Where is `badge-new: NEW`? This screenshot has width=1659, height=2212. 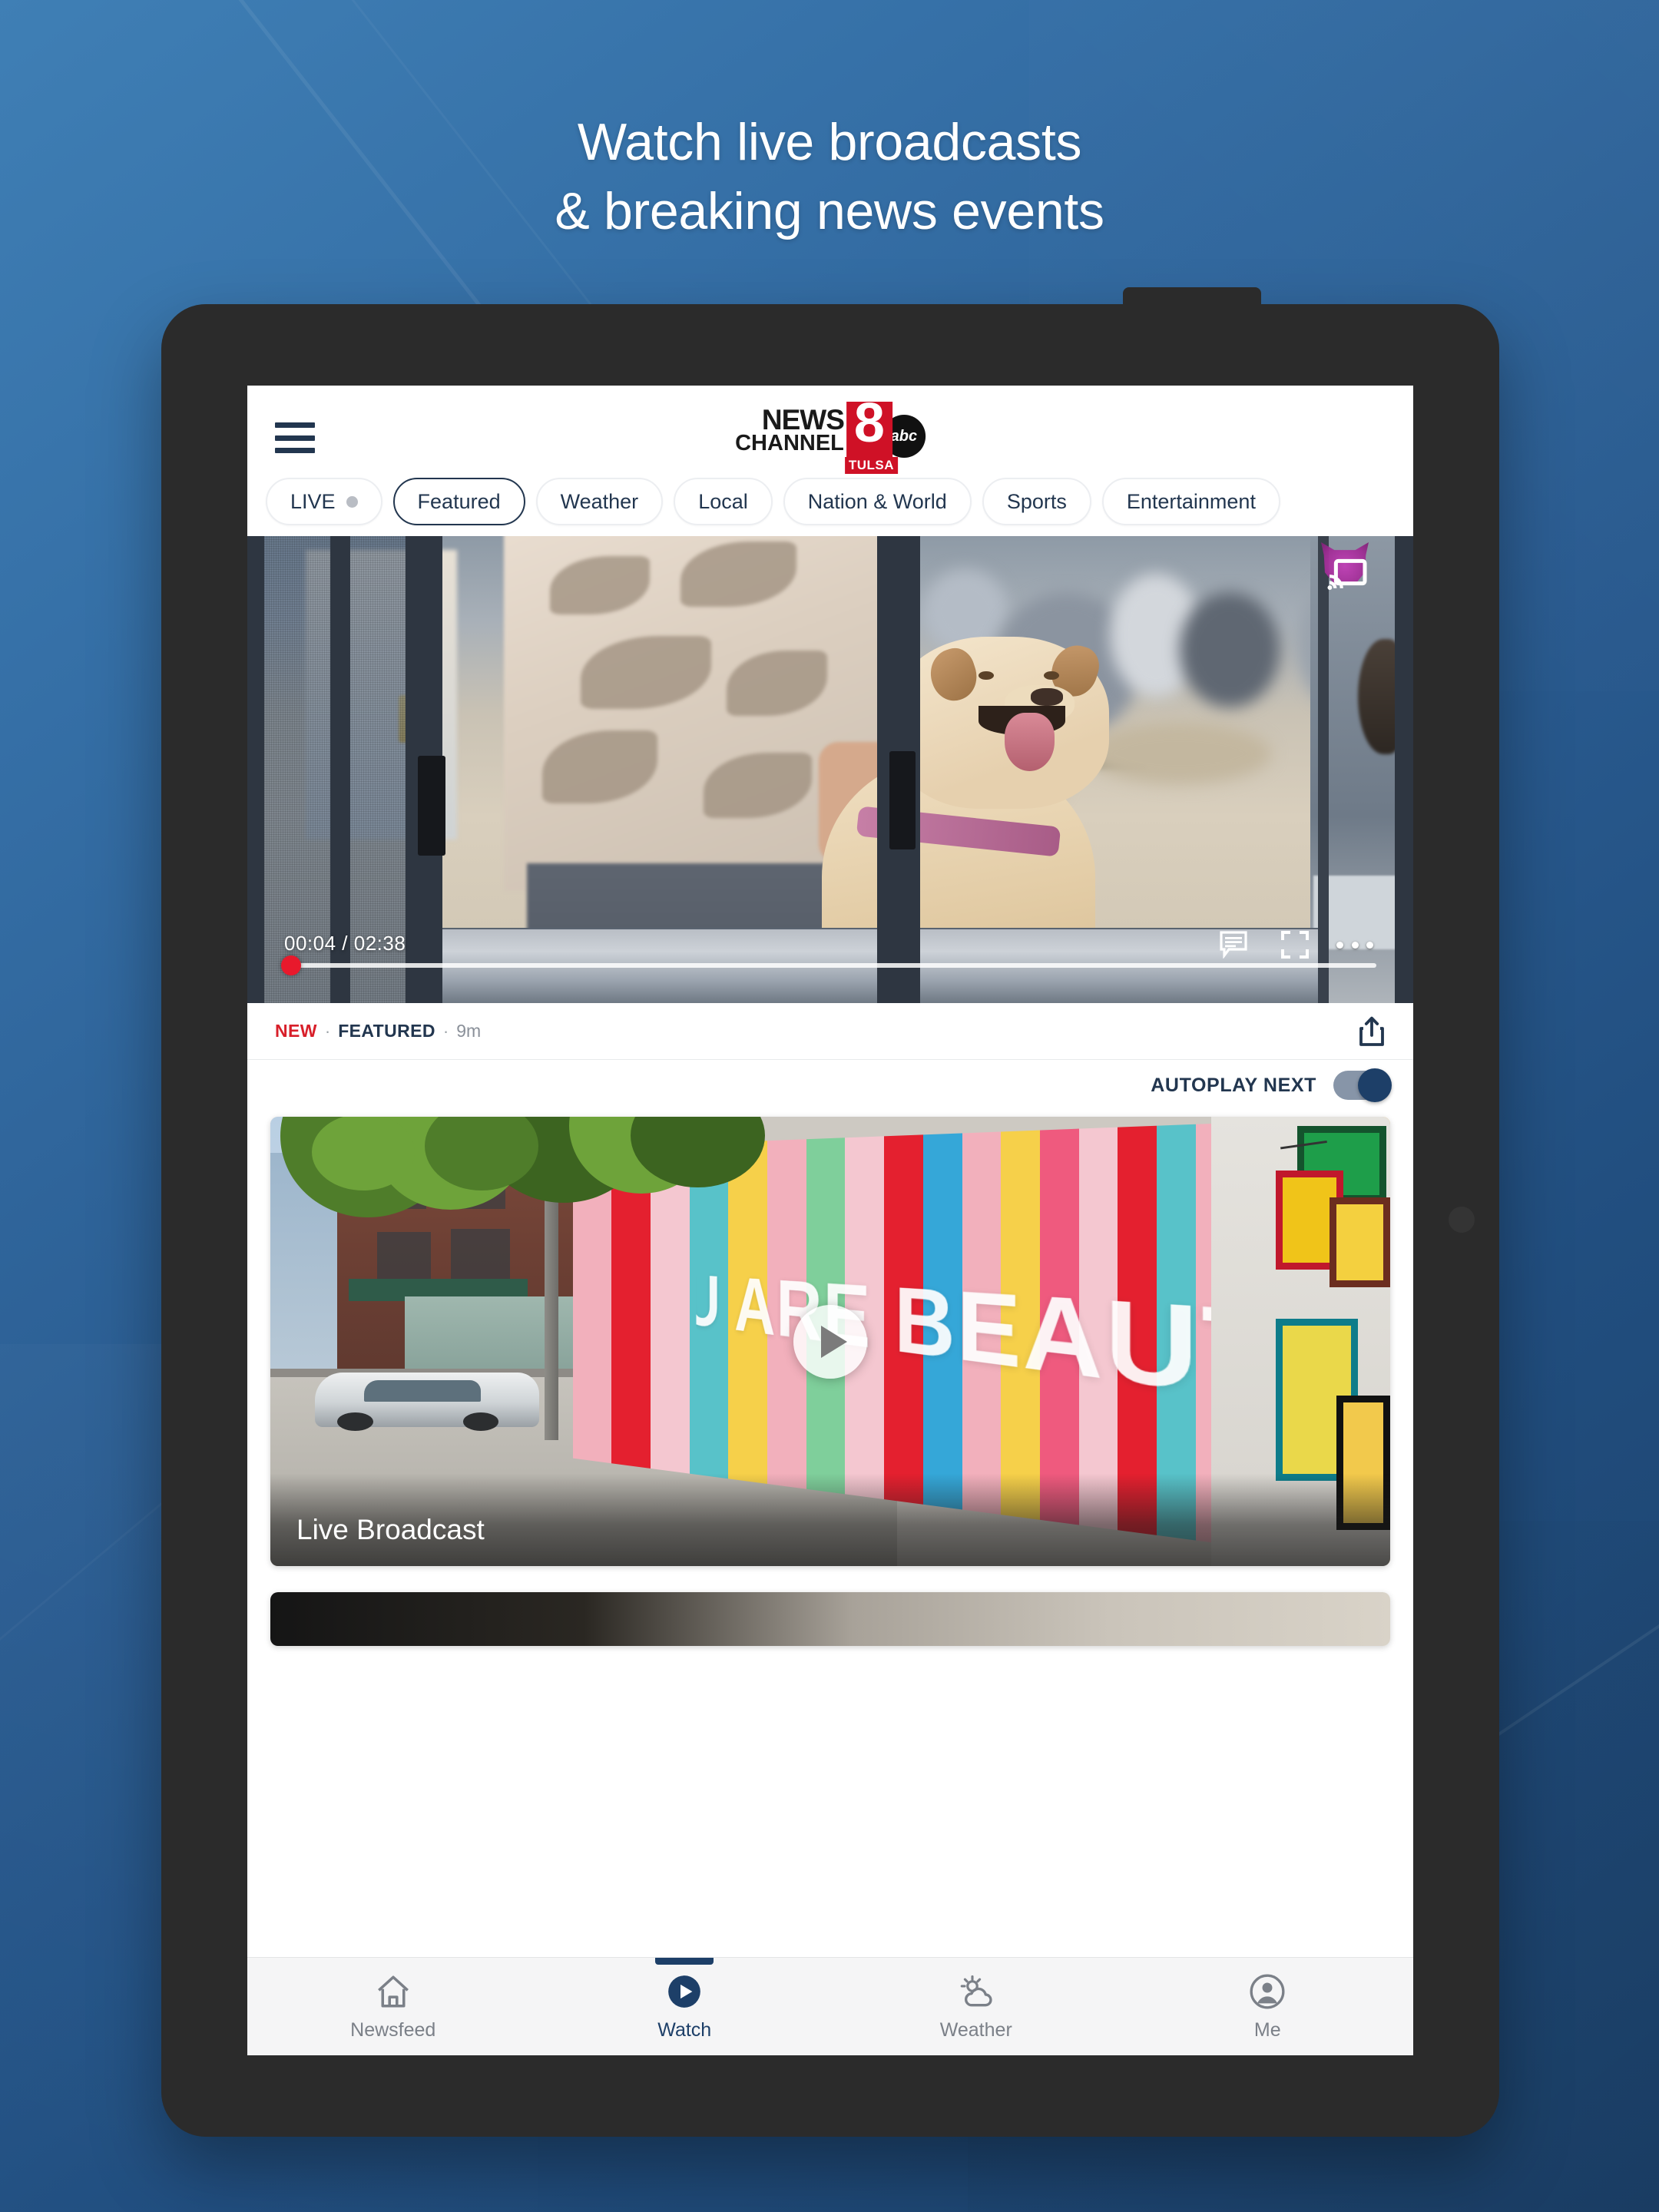 badge-new: NEW is located at coordinates (296, 1031).